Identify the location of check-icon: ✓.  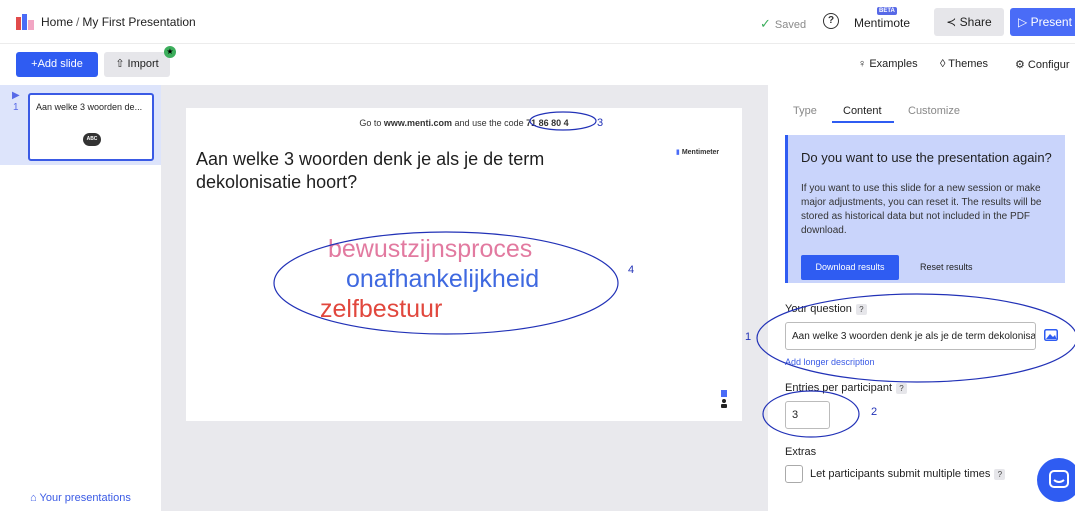
(765, 23).